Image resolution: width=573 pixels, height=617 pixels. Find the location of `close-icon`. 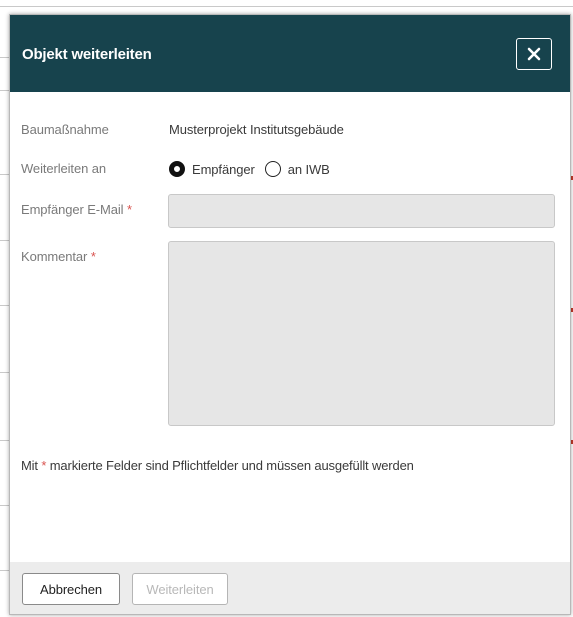

close-icon is located at coordinates (534, 54).